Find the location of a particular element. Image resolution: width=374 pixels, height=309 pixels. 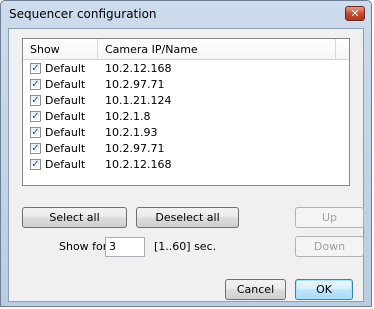

show-for-range: [1..60] sec. is located at coordinates (185, 246).